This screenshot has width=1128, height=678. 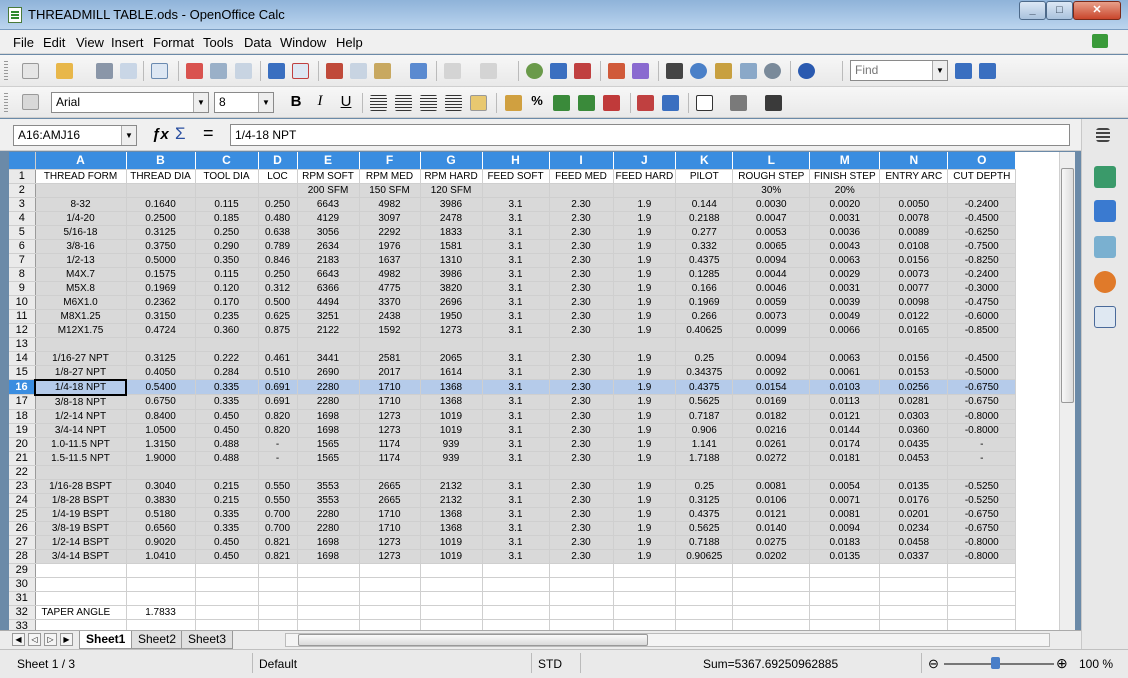 I want to click on cell: 0.6750, so click(x=161, y=402).